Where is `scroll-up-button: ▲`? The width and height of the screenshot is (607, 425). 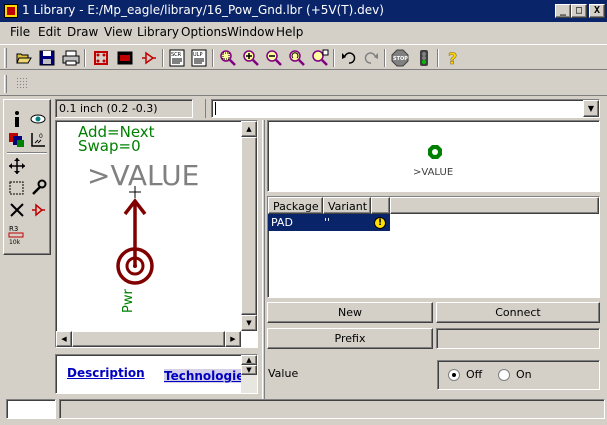
scroll-up-button: ▲ is located at coordinates (249, 129).